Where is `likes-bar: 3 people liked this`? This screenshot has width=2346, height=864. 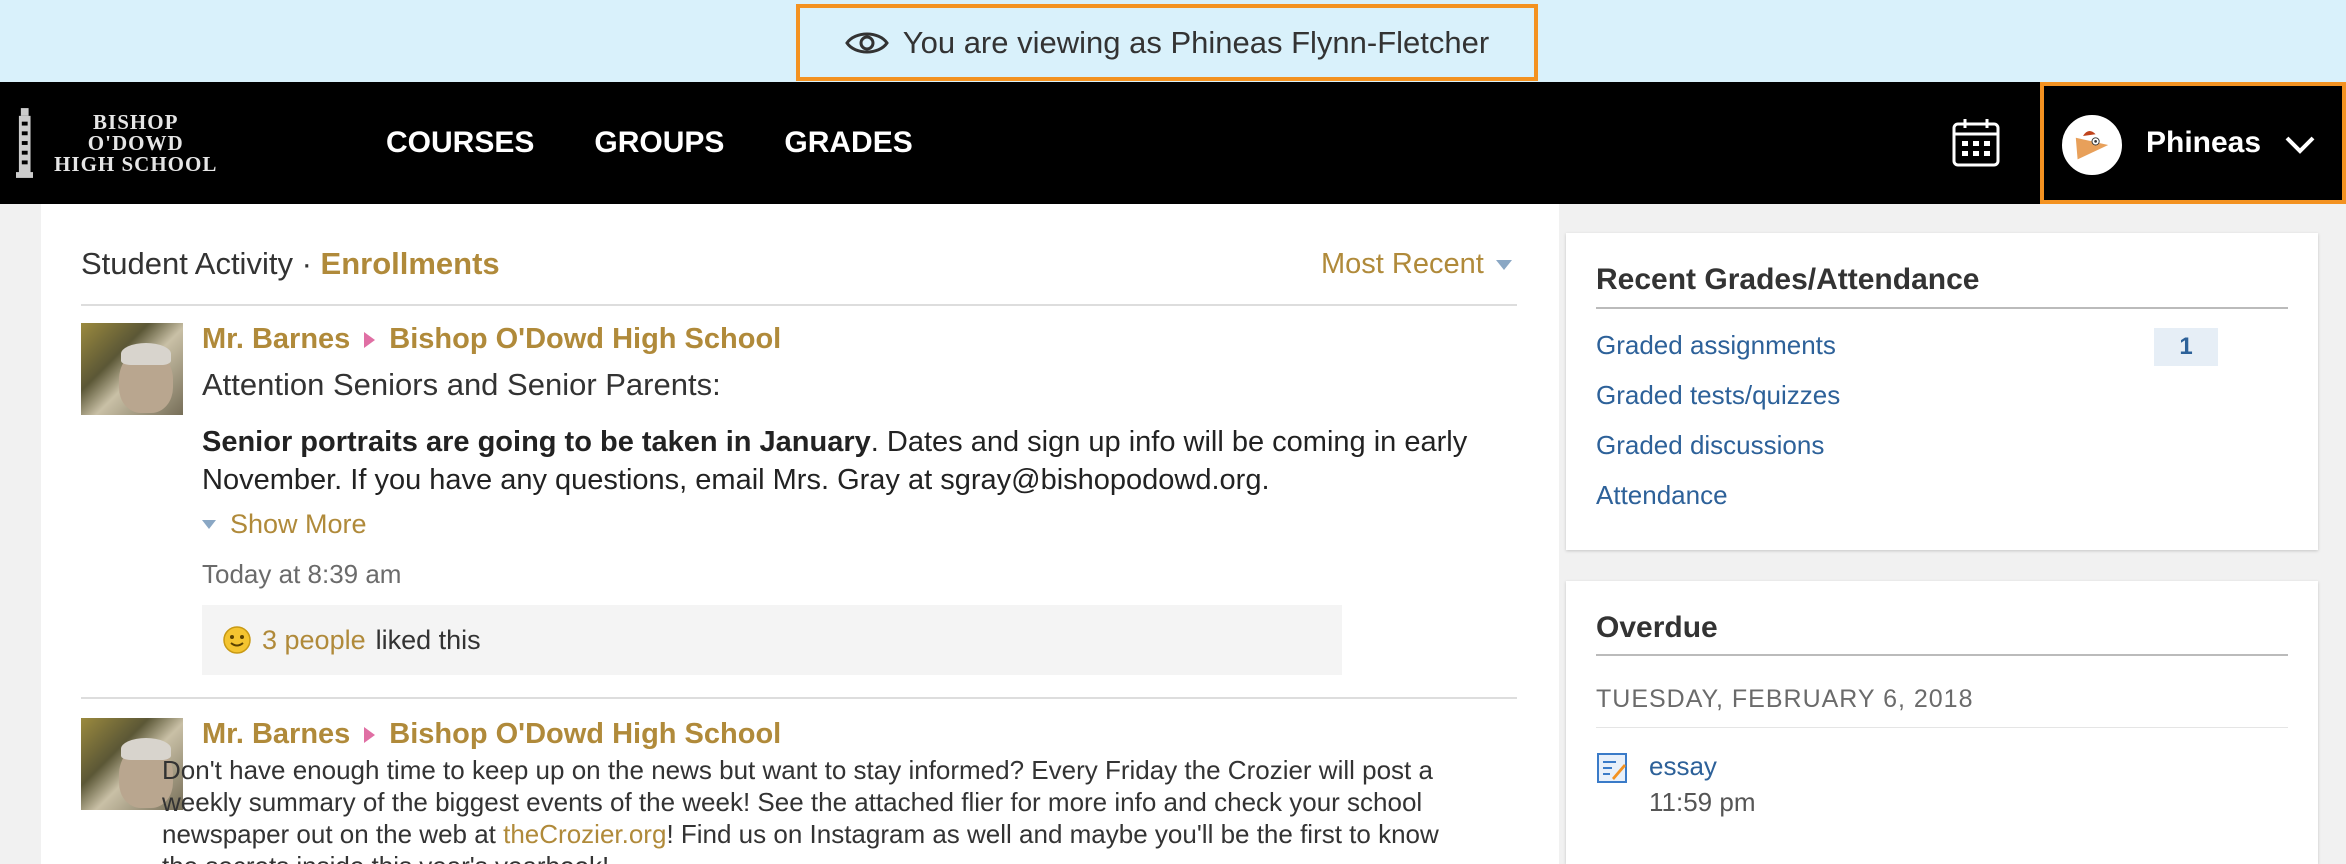 likes-bar: 3 people liked this is located at coordinates (772, 640).